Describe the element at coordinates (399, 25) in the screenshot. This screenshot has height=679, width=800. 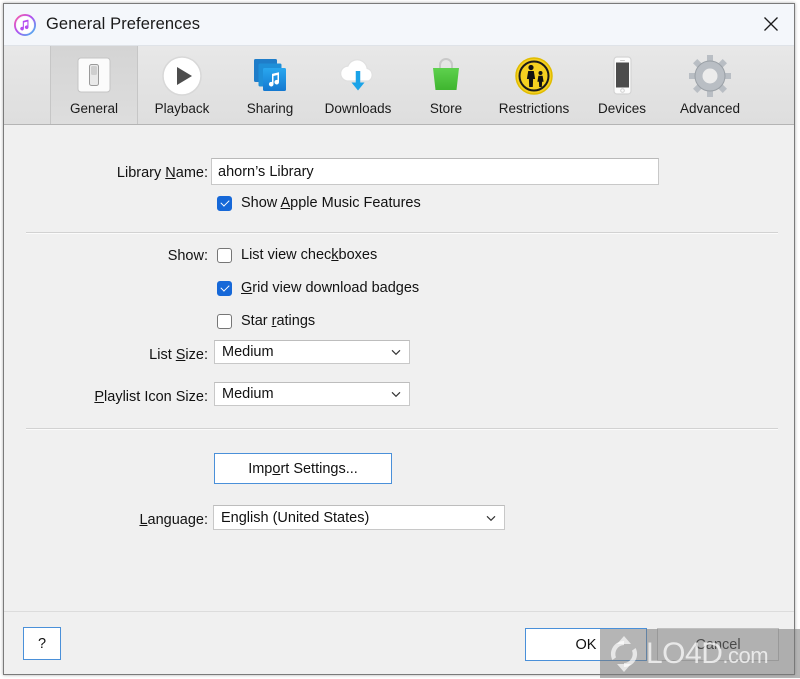
I see `title-bar: General Preferences` at that location.